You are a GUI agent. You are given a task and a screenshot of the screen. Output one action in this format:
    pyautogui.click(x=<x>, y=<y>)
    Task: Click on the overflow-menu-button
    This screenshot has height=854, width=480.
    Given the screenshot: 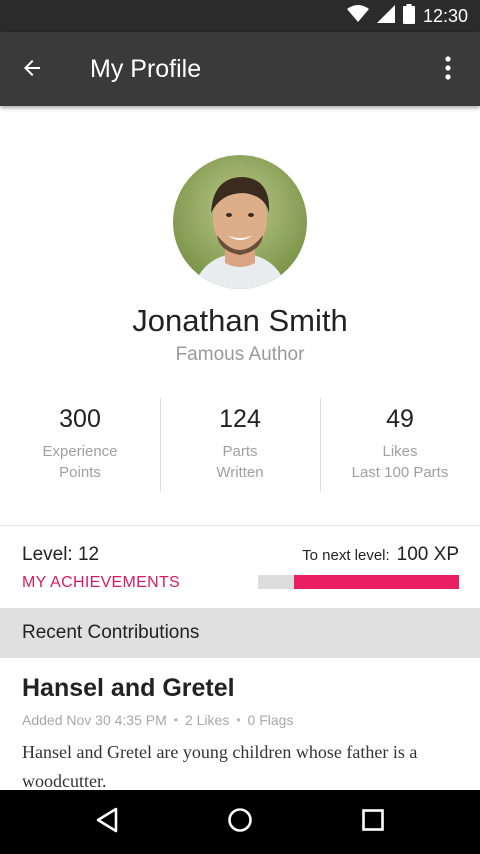 What is the action you would take?
    pyautogui.click(x=448, y=70)
    